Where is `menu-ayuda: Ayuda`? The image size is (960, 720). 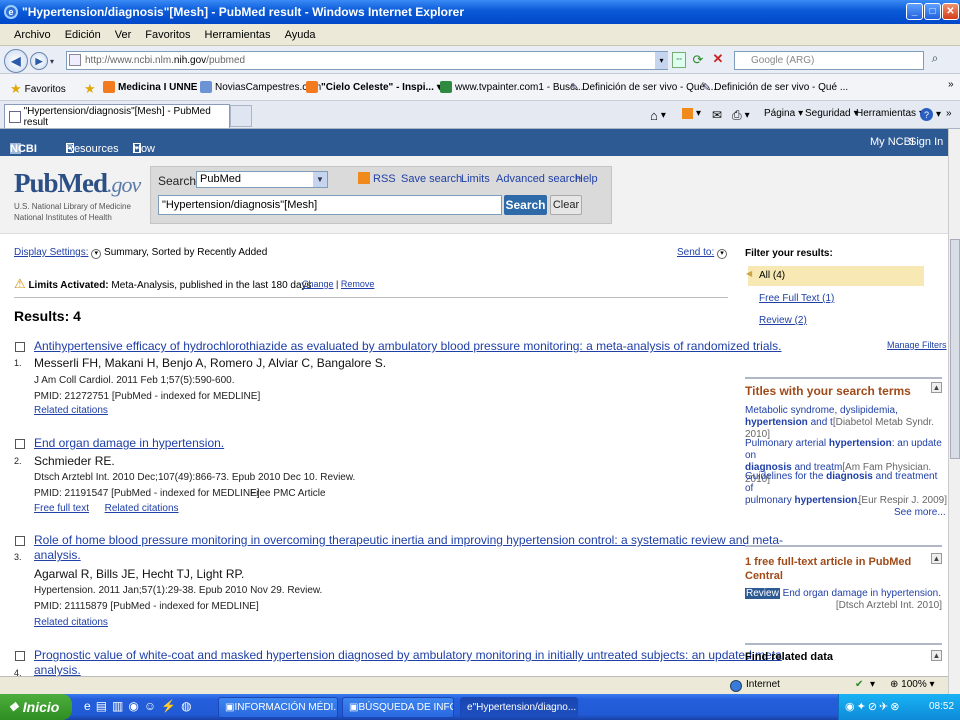
menu-ayuda: Ayuda is located at coordinates (300, 35).